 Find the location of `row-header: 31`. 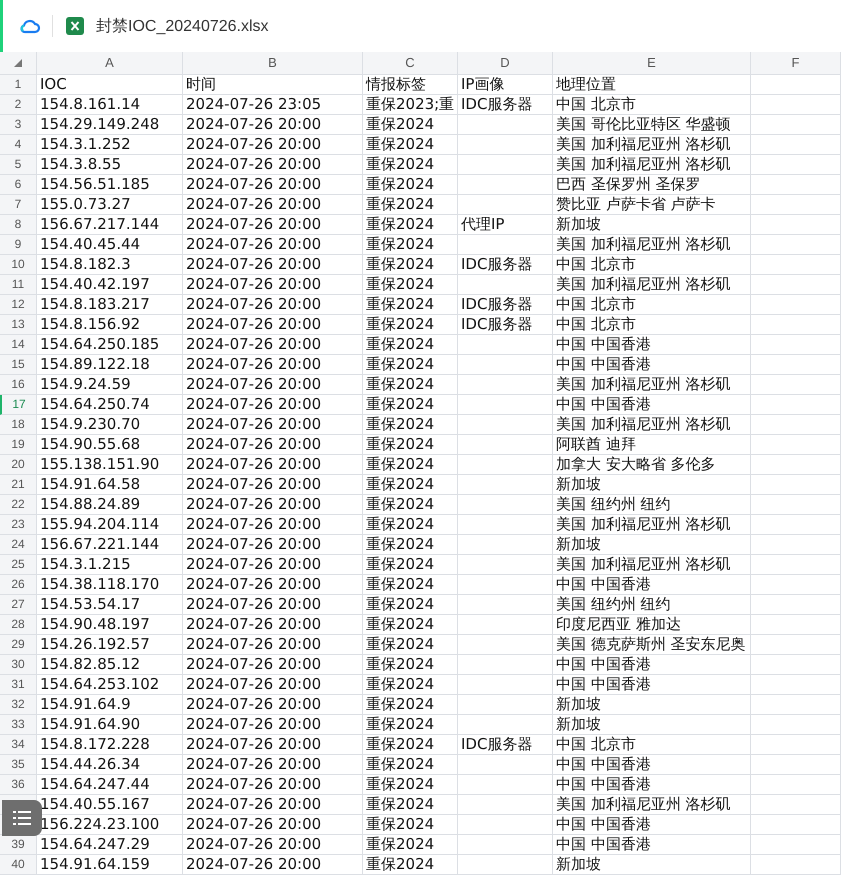

row-header: 31 is located at coordinates (18, 685).